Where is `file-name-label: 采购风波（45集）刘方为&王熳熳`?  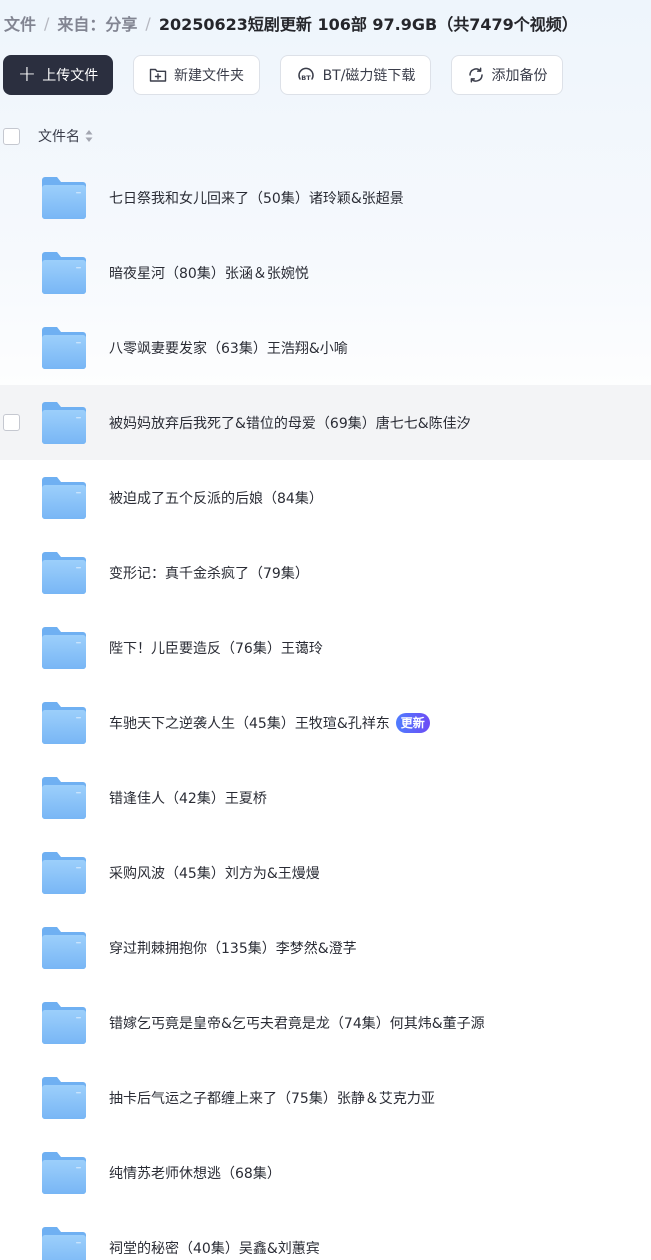 file-name-label: 采购风波（45集）刘方为&王熳熳 is located at coordinates (214, 873).